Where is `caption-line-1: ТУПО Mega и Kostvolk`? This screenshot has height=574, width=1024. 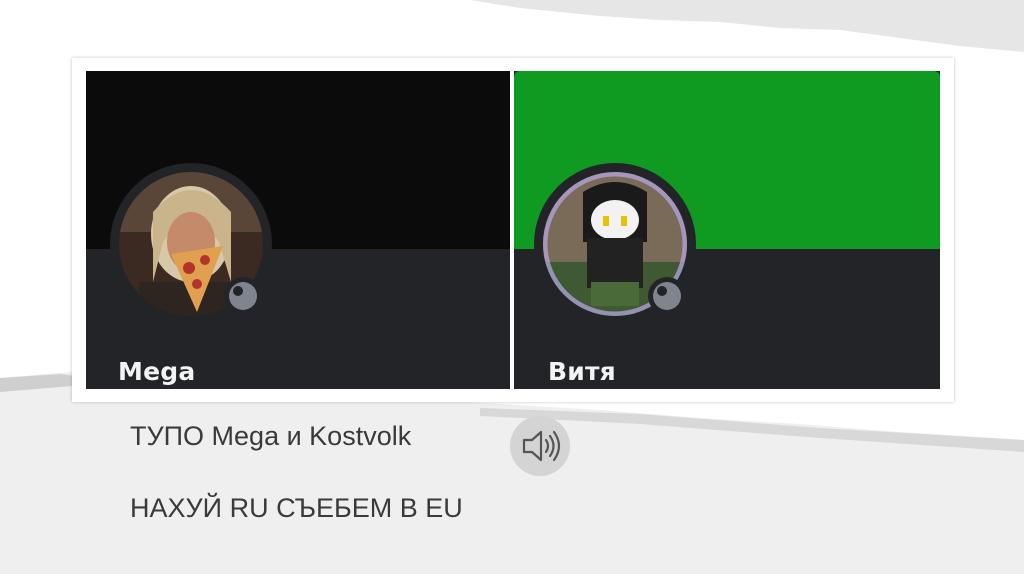 caption-line-1: ТУПО Mega и Kostvolk is located at coordinates (271, 436).